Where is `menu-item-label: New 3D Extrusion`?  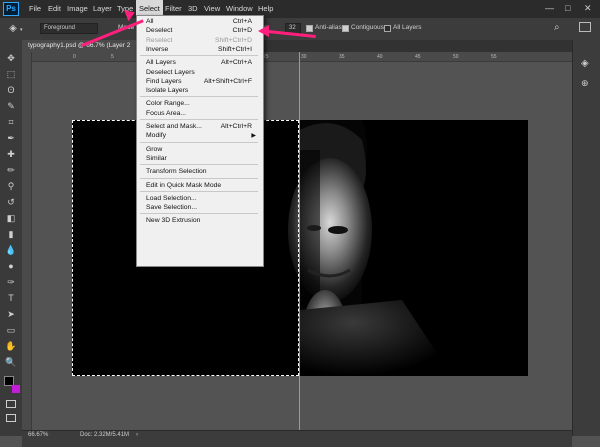 menu-item-label: New 3D Extrusion is located at coordinates (173, 221).